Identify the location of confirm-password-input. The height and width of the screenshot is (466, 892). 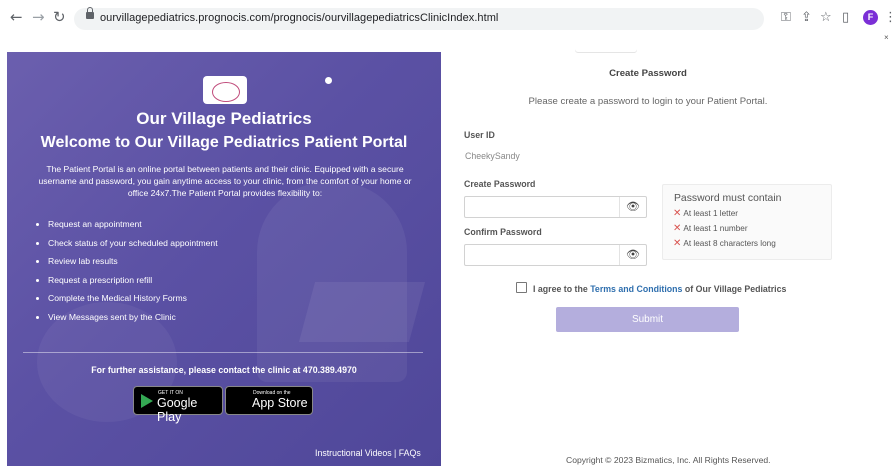
(544, 254).